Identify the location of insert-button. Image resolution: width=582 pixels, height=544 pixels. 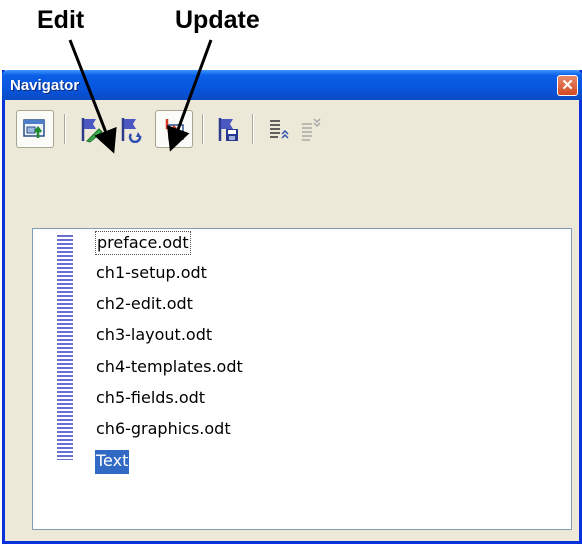
(174, 129).